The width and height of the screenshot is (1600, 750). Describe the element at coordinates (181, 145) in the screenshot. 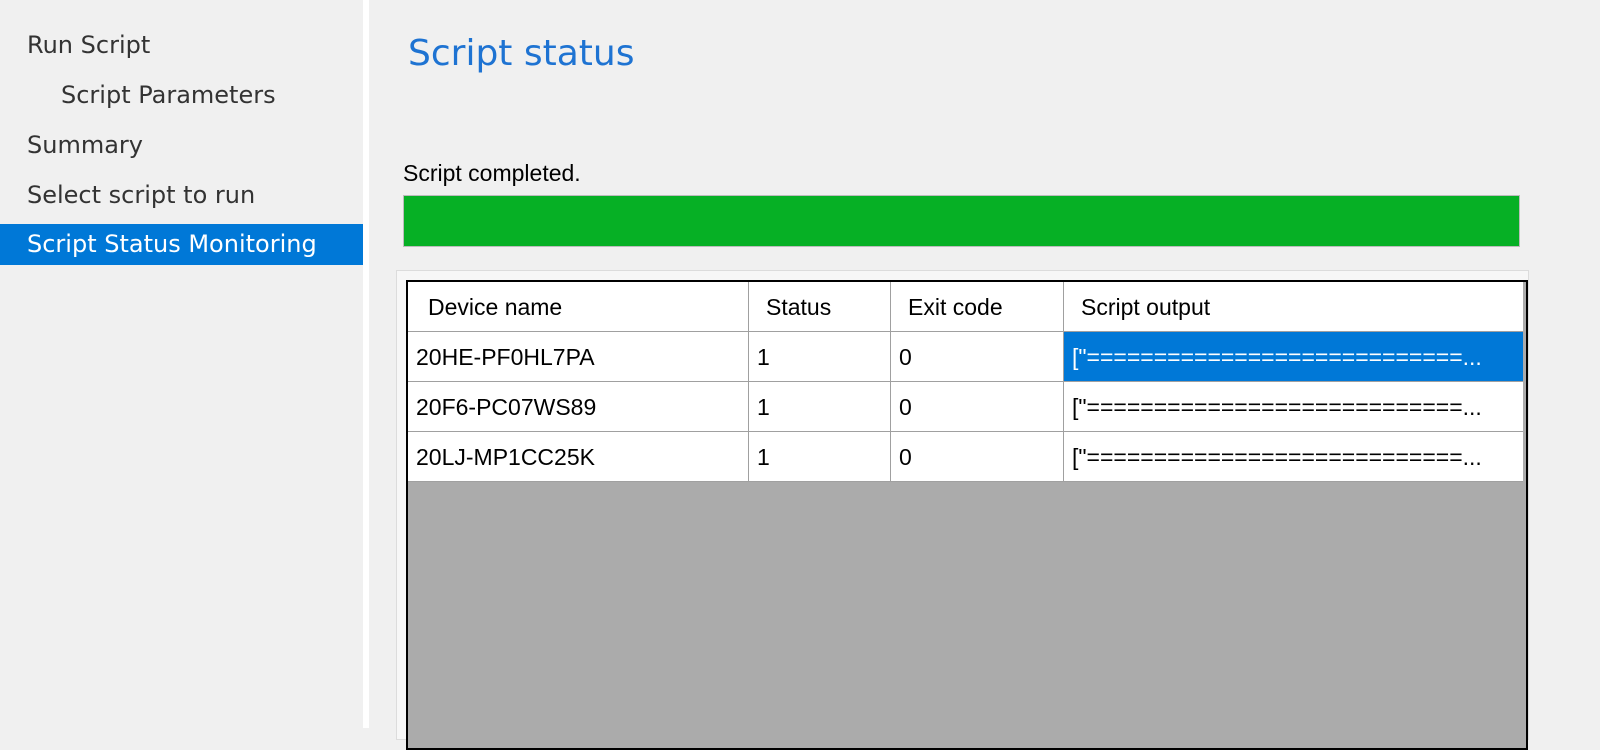

I see `nav-item-summary: Summary` at that location.